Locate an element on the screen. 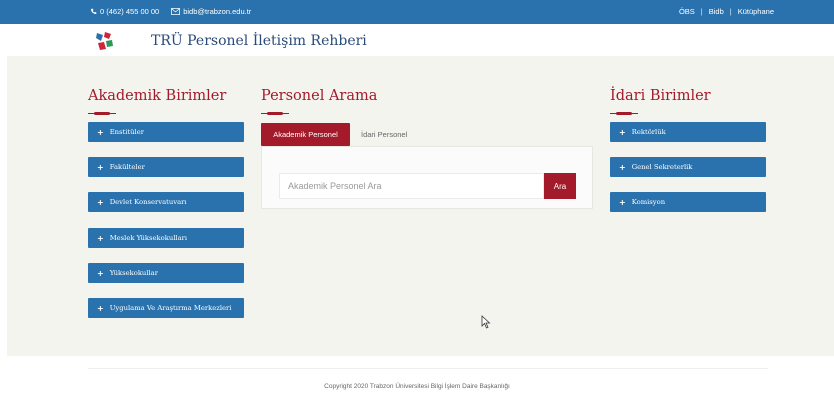  link-bidb: Bidb is located at coordinates (716, 11).